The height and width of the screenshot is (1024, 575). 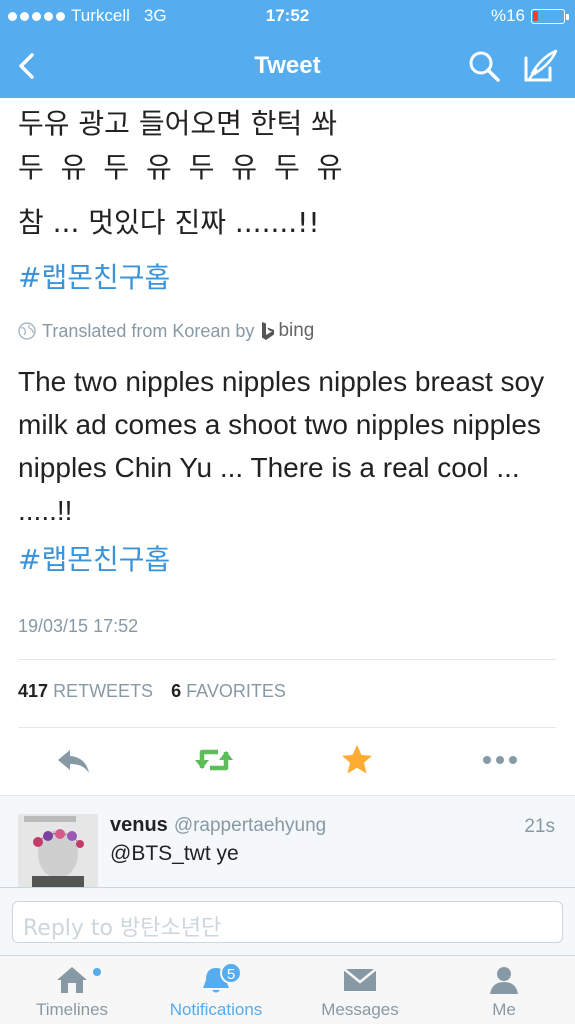 I want to click on notification-badge: 5, so click(x=231, y=973).